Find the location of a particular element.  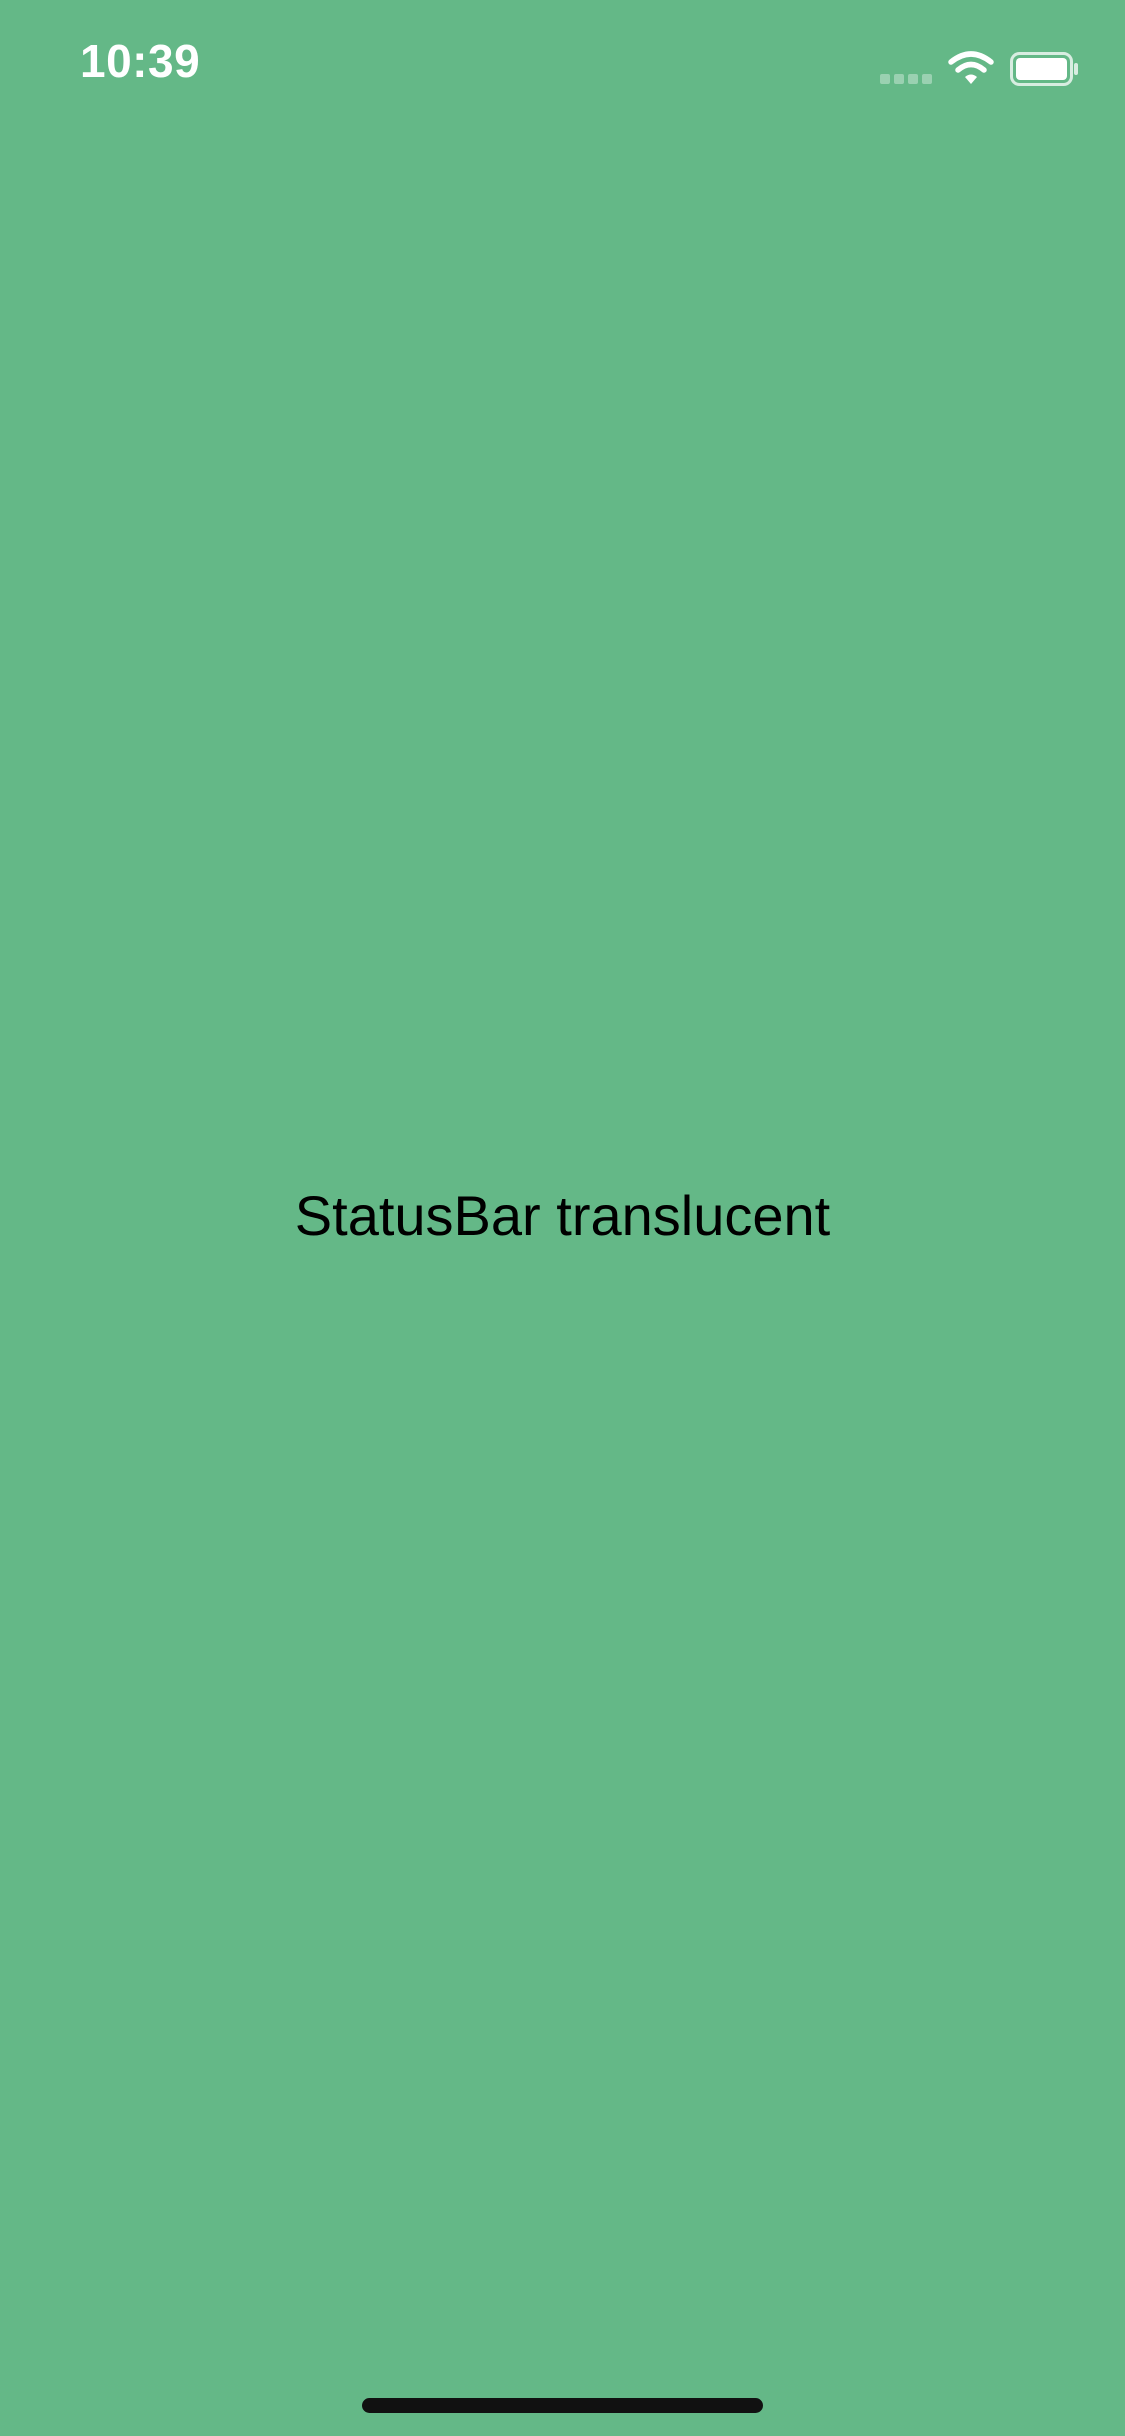

wifi-icon is located at coordinates (971, 67).